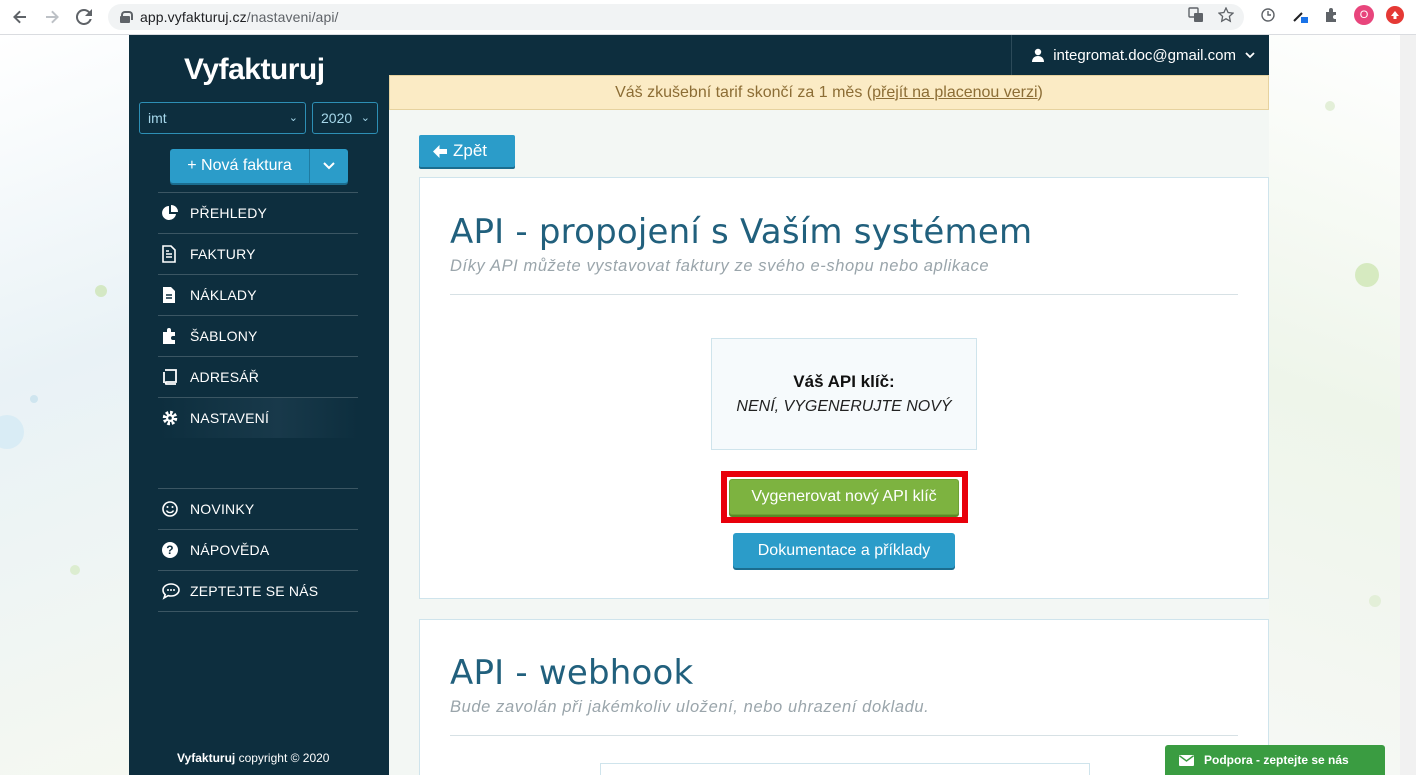  I want to click on api-key-label: Váš API klíč:, so click(844, 381).